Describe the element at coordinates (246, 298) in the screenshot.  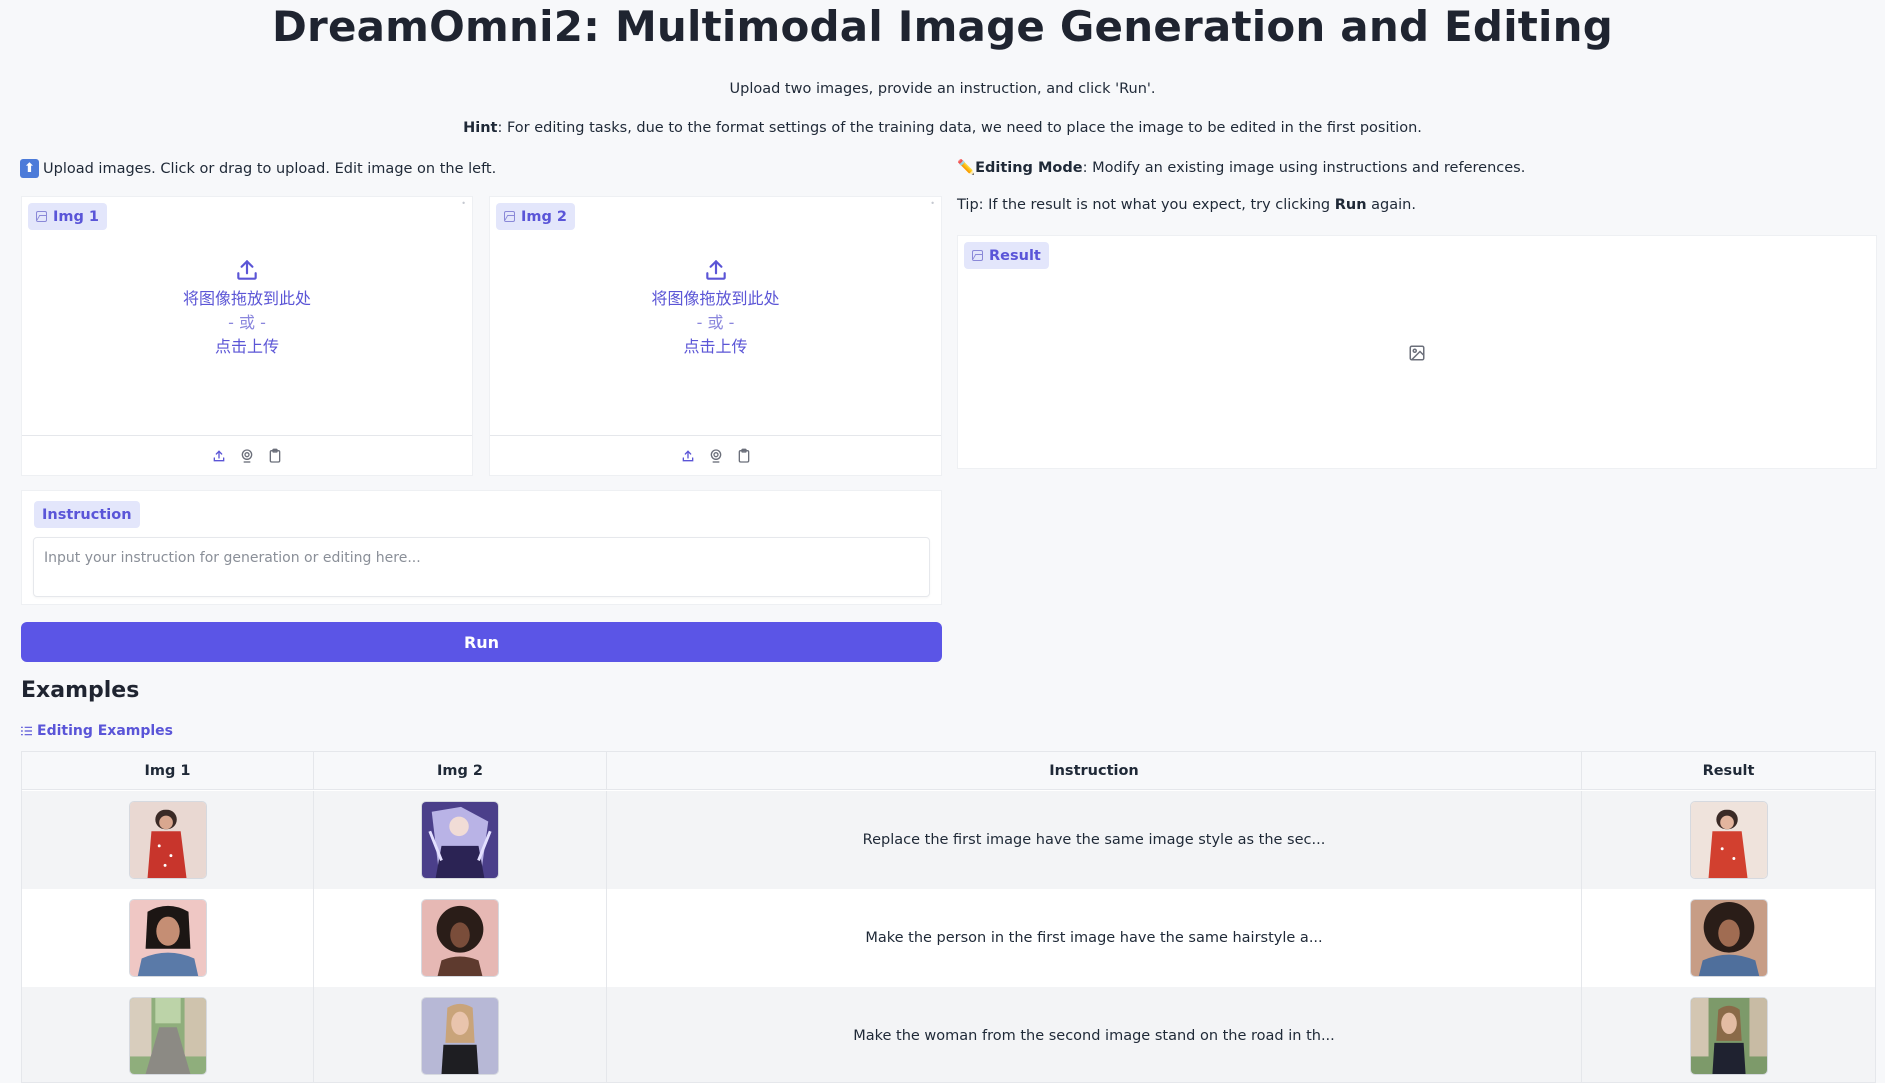
I see `img1-drop-text: 将图像拖放到此处` at that location.